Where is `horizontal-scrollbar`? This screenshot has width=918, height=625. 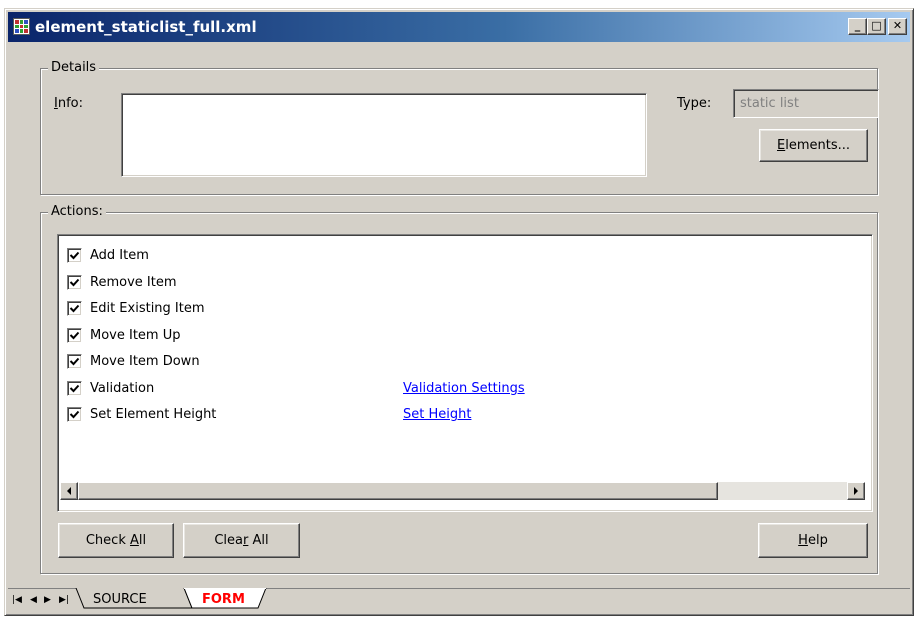
horizontal-scrollbar is located at coordinates (462, 491).